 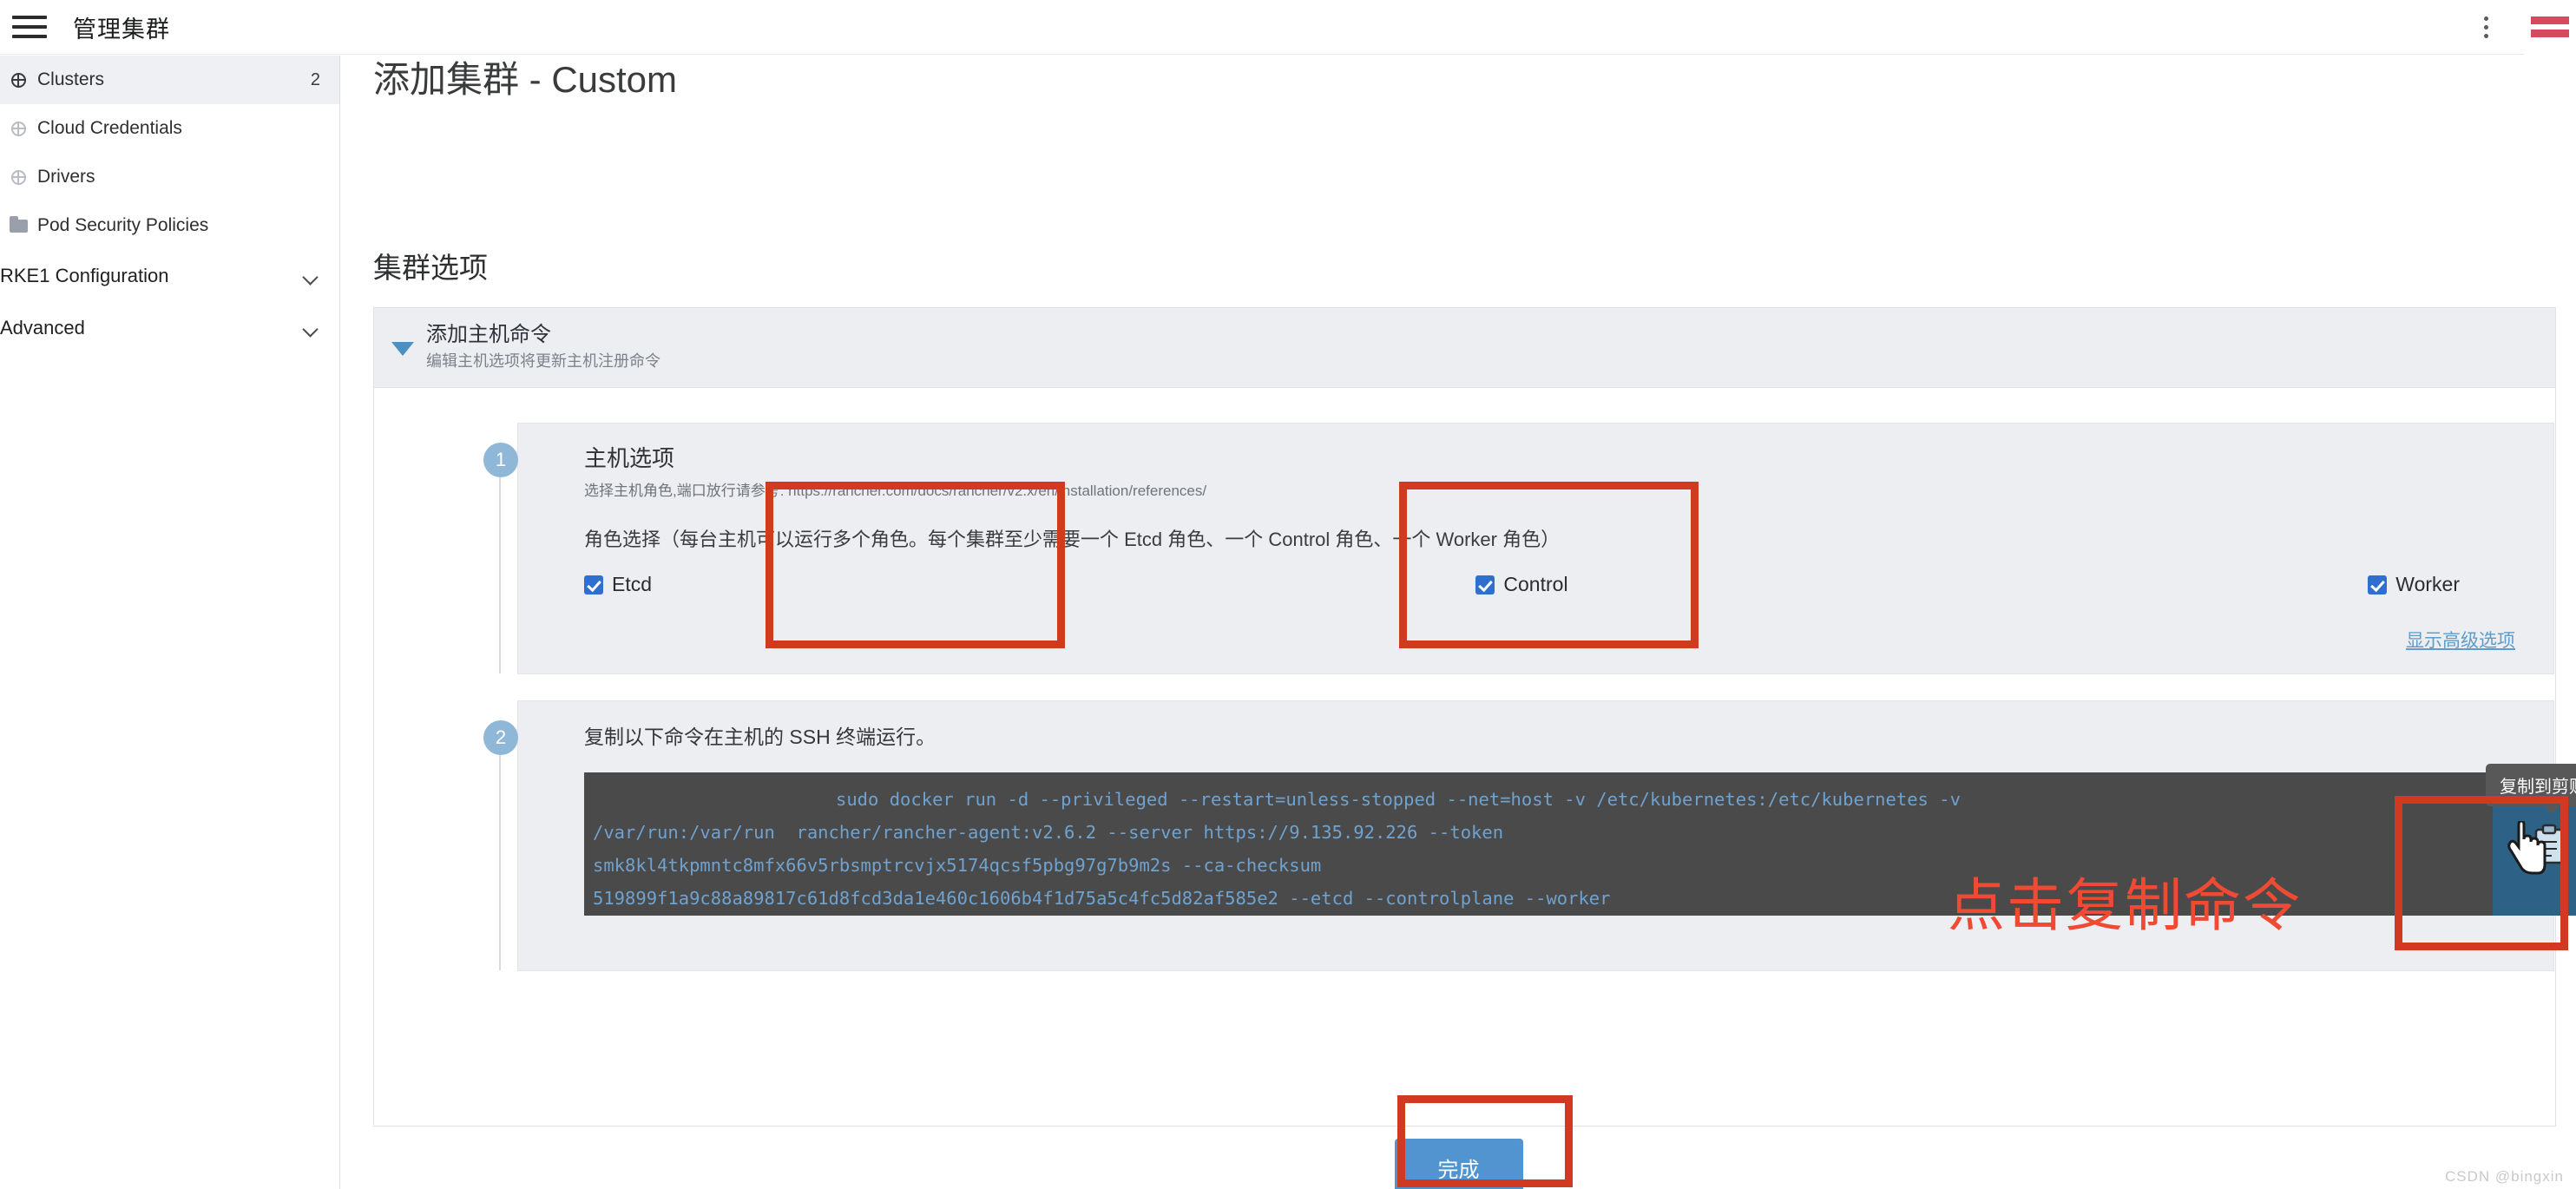 What do you see at coordinates (500, 737) in the screenshot?
I see `step-badge: 2` at bounding box center [500, 737].